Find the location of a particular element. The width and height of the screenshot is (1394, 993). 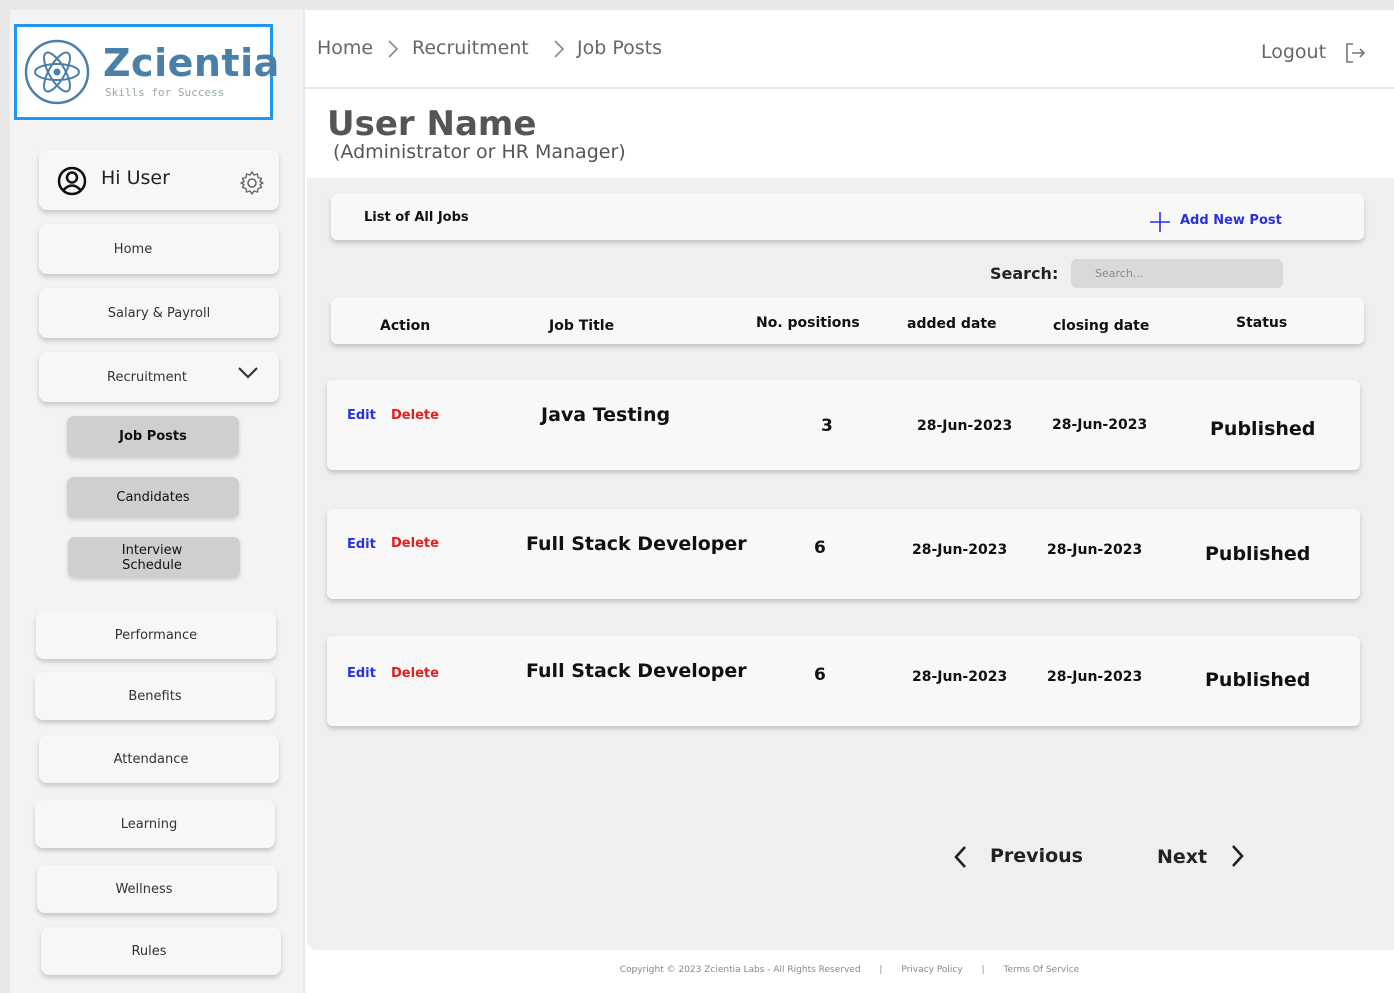

sidebar-subitem-interview-schedule: Interview Schedule is located at coordinates (154, 557).